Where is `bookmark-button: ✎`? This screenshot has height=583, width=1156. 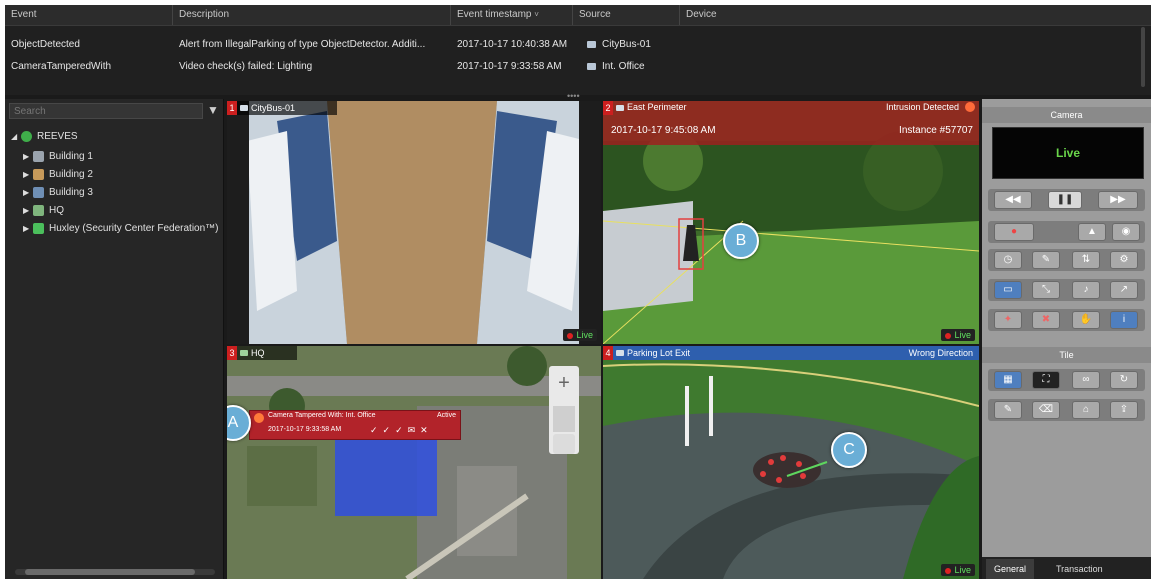 bookmark-button: ✎ is located at coordinates (1046, 260).